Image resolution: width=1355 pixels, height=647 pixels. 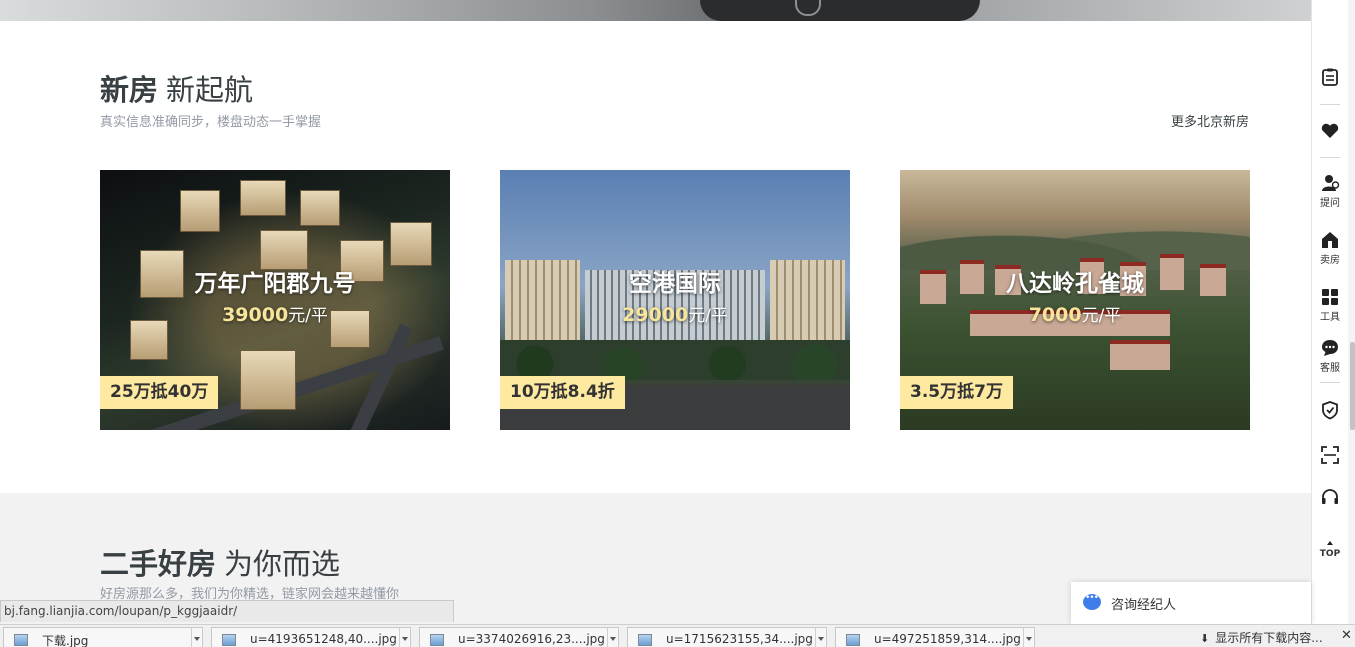 I want to click on property-name: 八达岭孔雀城, so click(x=1075, y=284).